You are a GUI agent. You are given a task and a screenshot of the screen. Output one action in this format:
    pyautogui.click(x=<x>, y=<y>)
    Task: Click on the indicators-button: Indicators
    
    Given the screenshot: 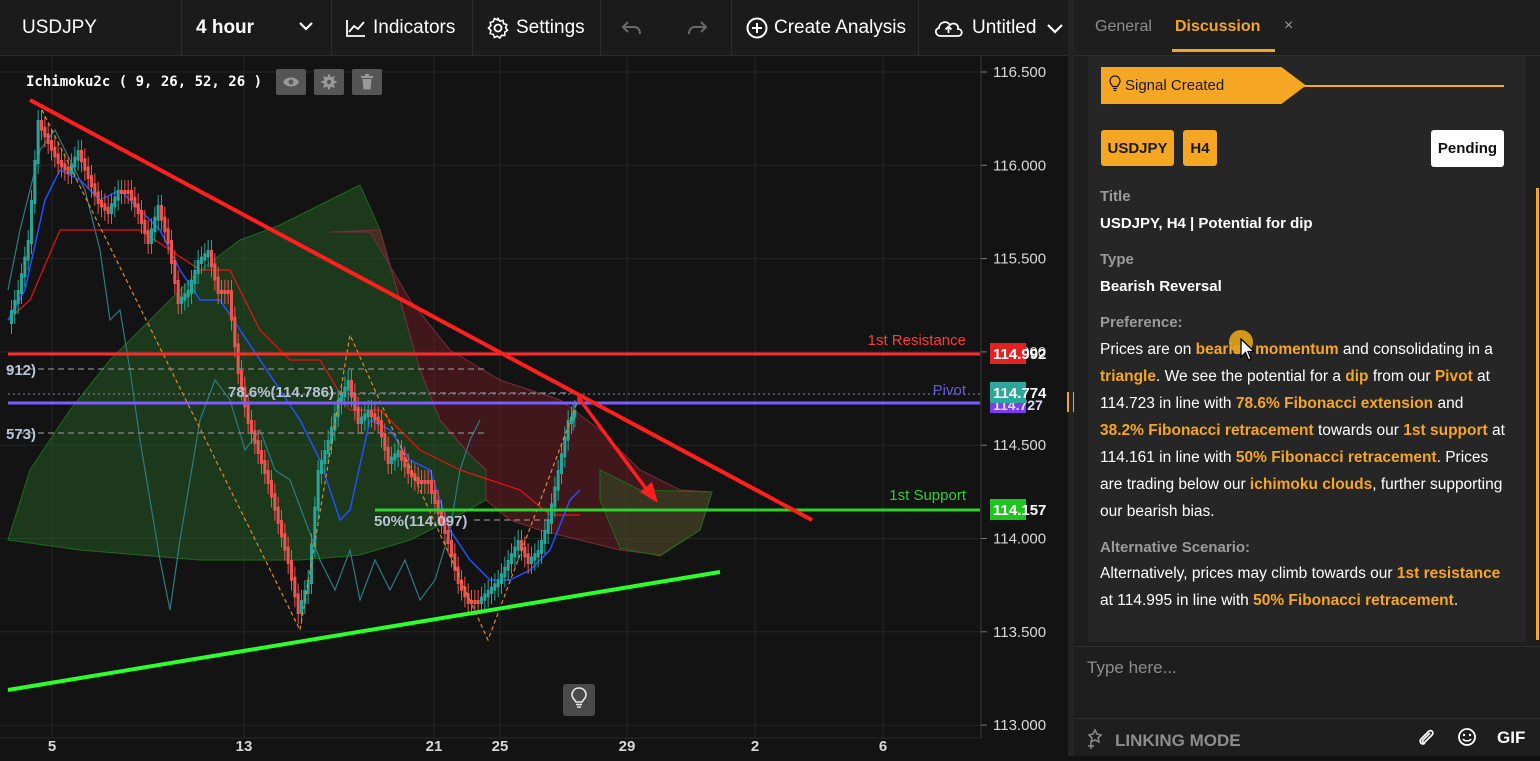 What is the action you would take?
    pyautogui.click(x=400, y=27)
    